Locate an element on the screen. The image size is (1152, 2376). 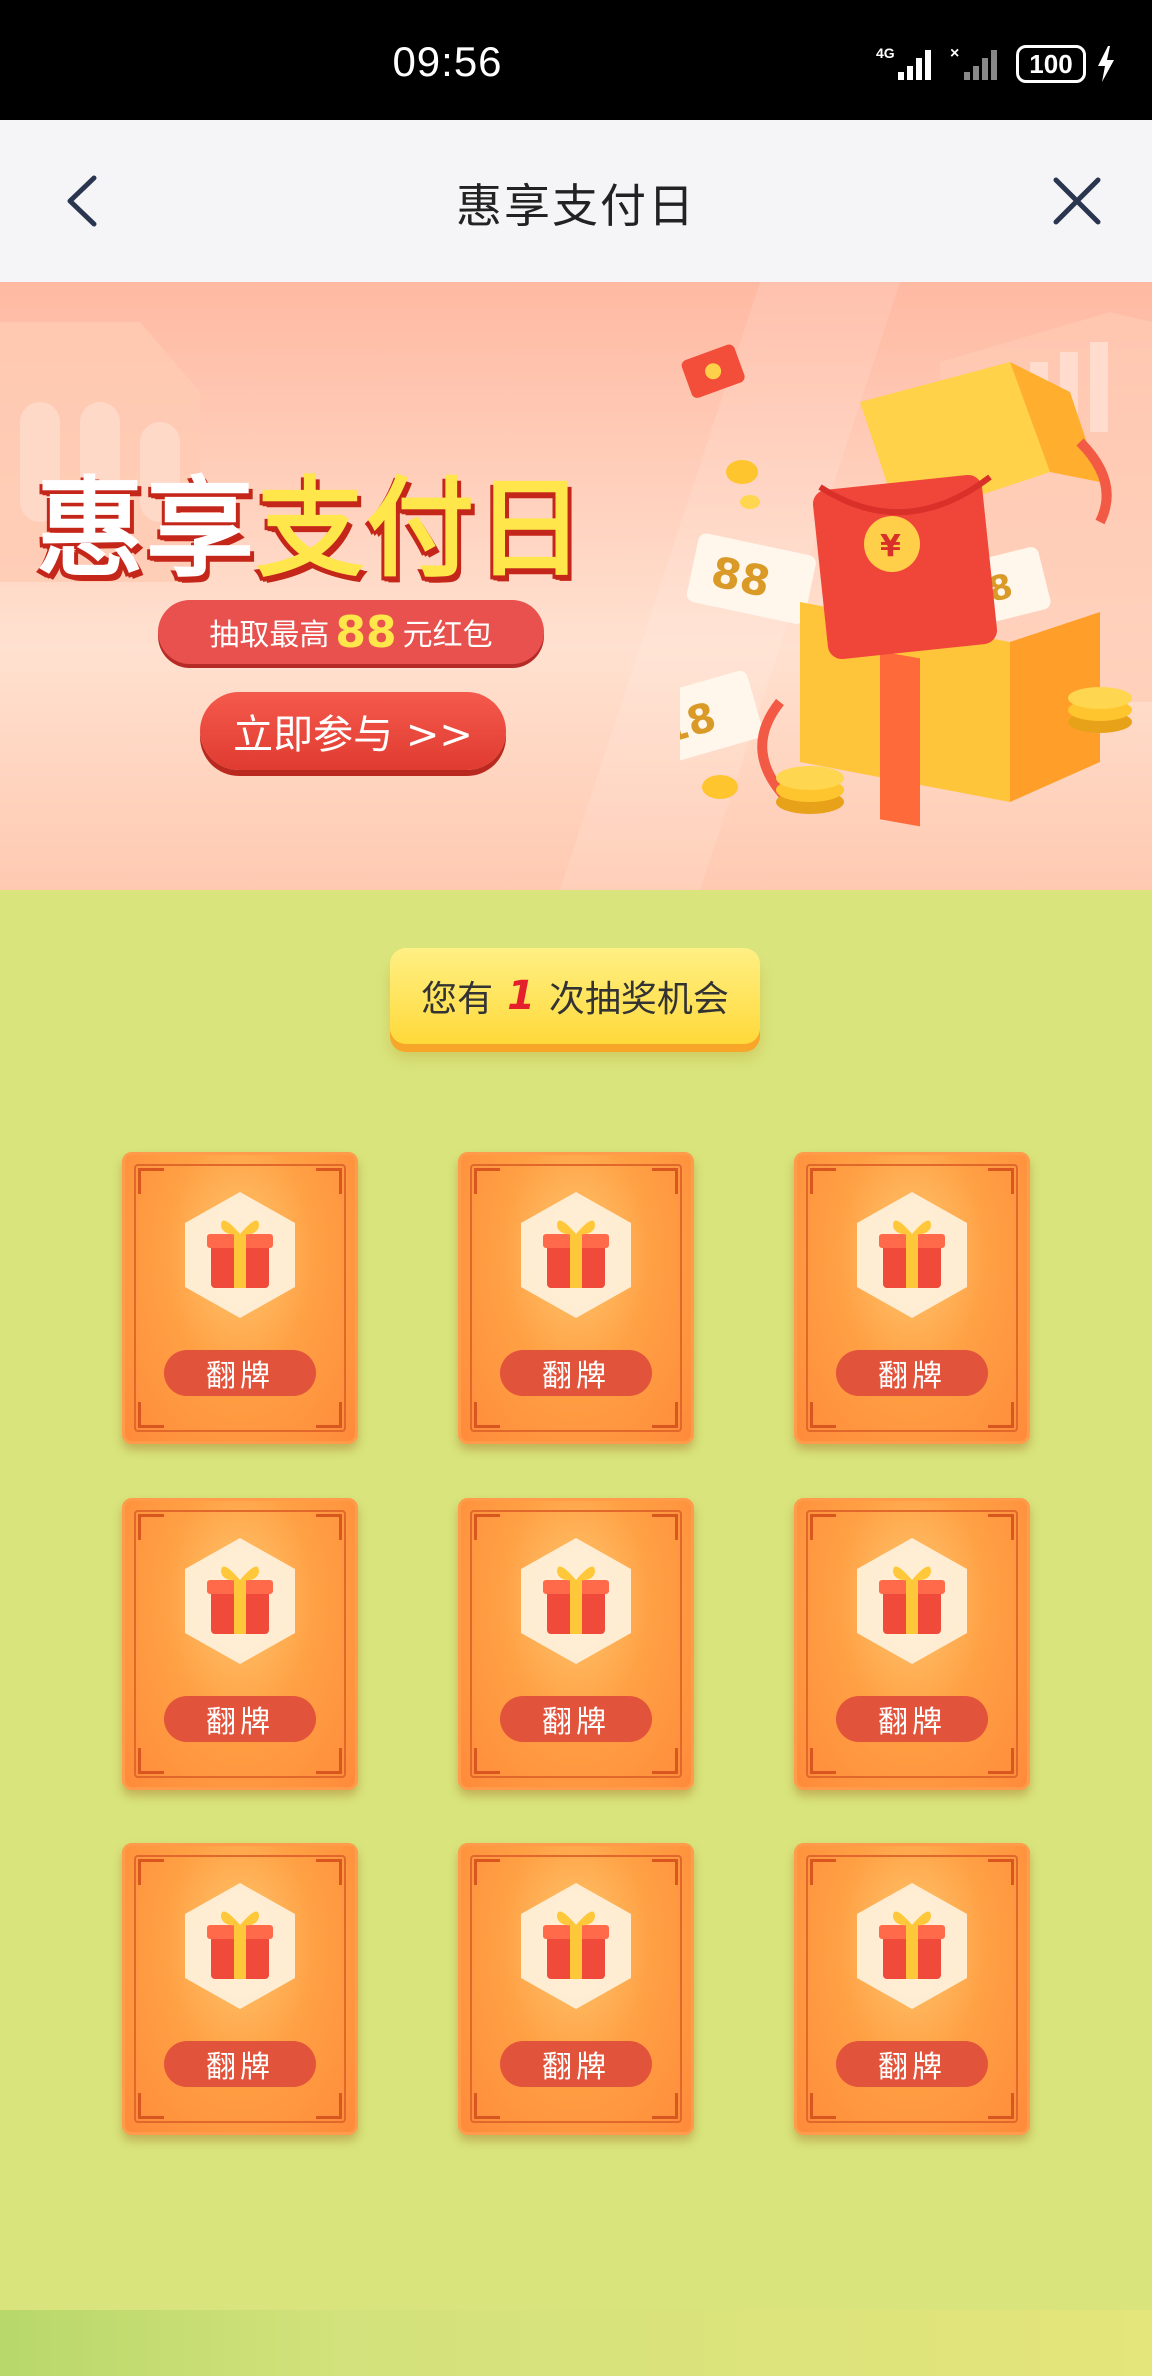
chance-suffix: 次抽奖机会 is located at coordinates (638, 999).